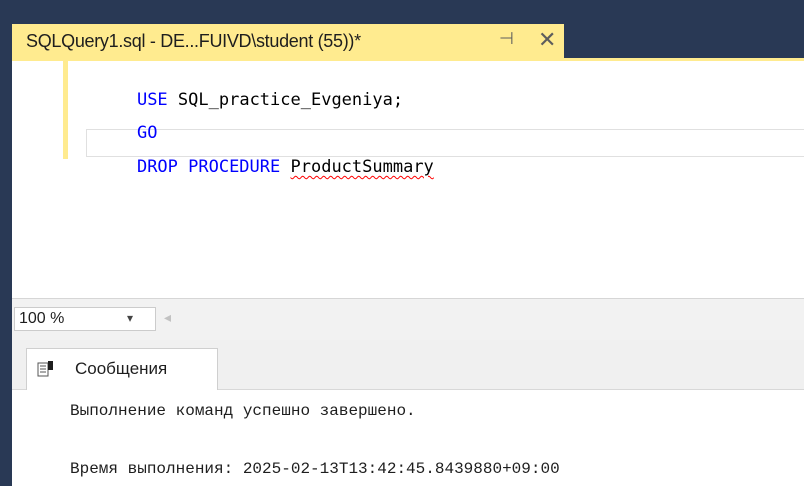 This screenshot has width=804, height=486. What do you see at coordinates (130, 318) in the screenshot?
I see `chevron-down-icon: ▾` at bounding box center [130, 318].